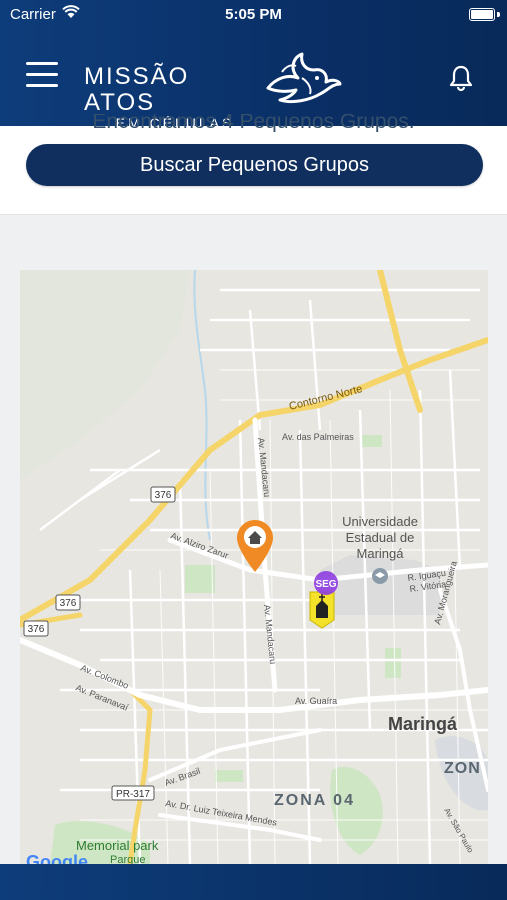  I want to click on bottom-bar, so click(253, 882).